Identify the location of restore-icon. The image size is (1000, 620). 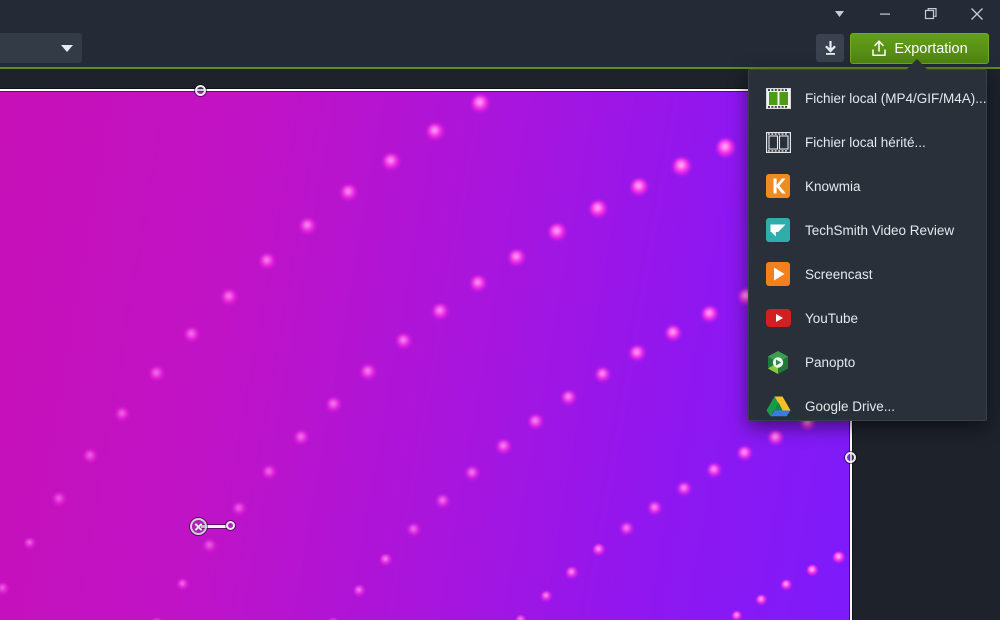
(930, 14).